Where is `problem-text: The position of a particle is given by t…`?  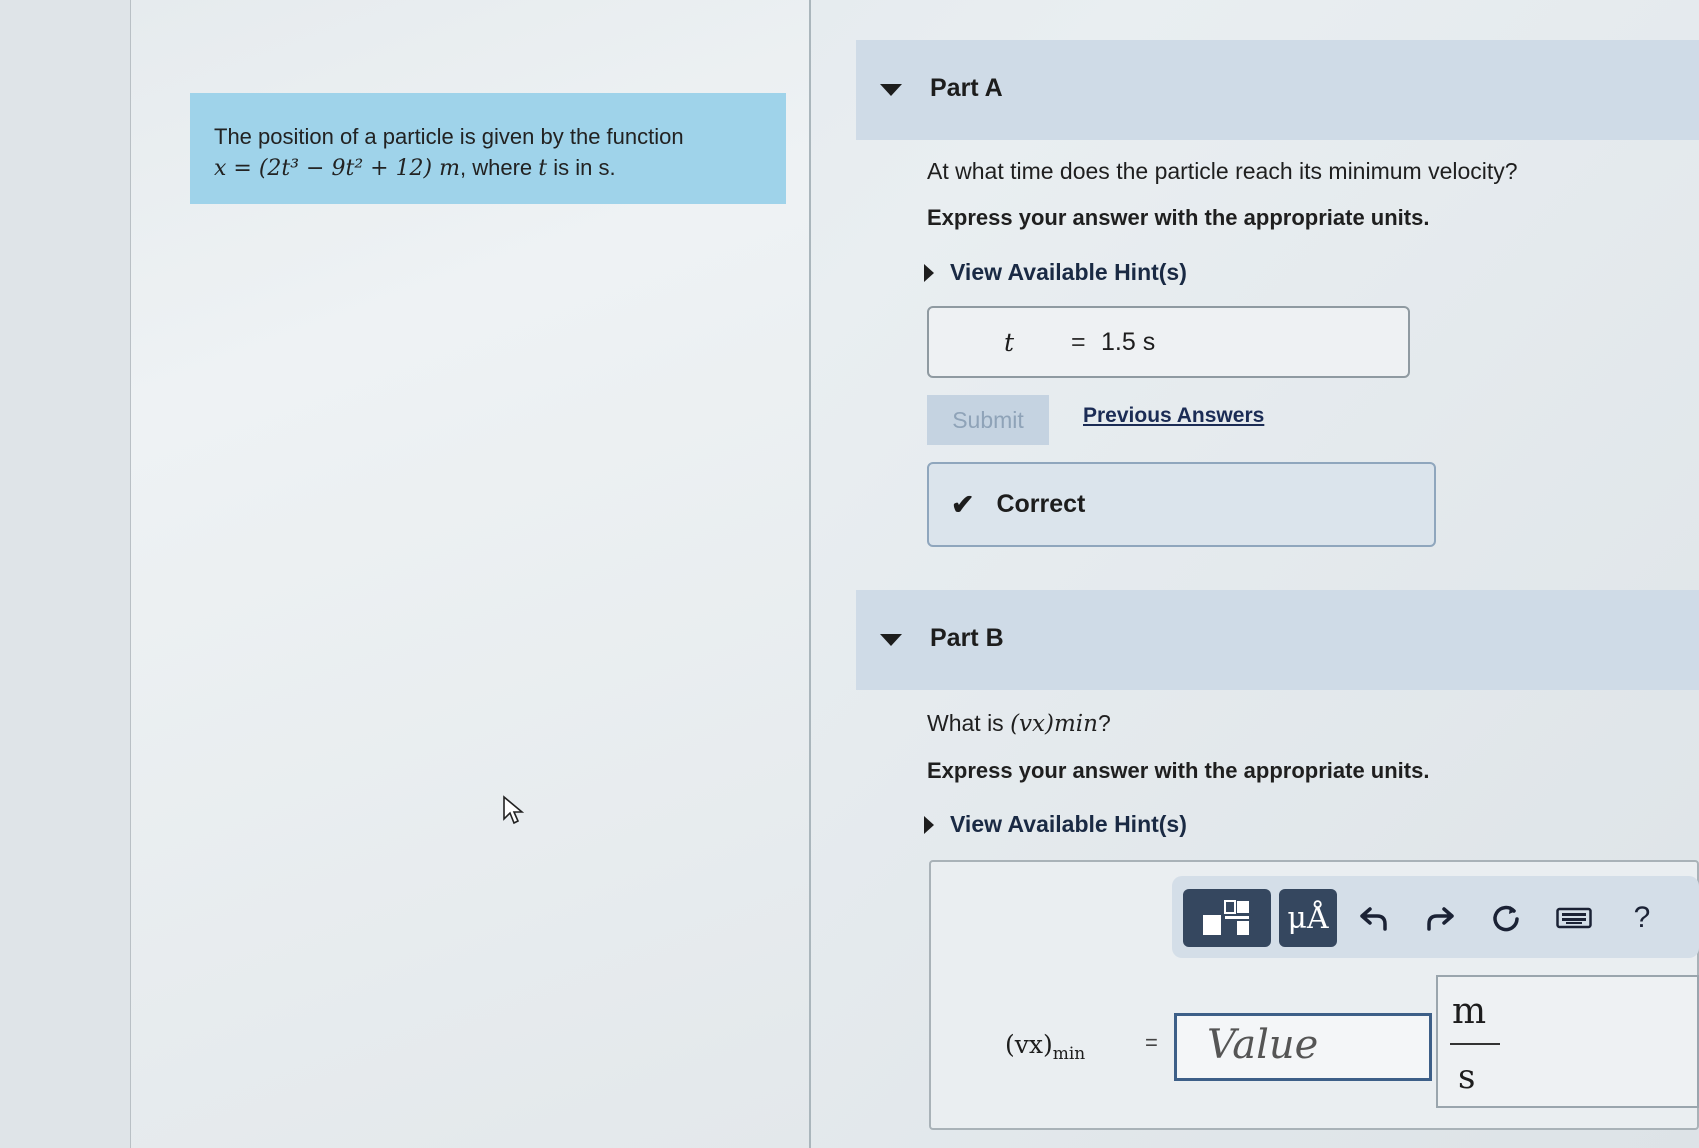 problem-text: The position of a particle is given by t… is located at coordinates (449, 136).